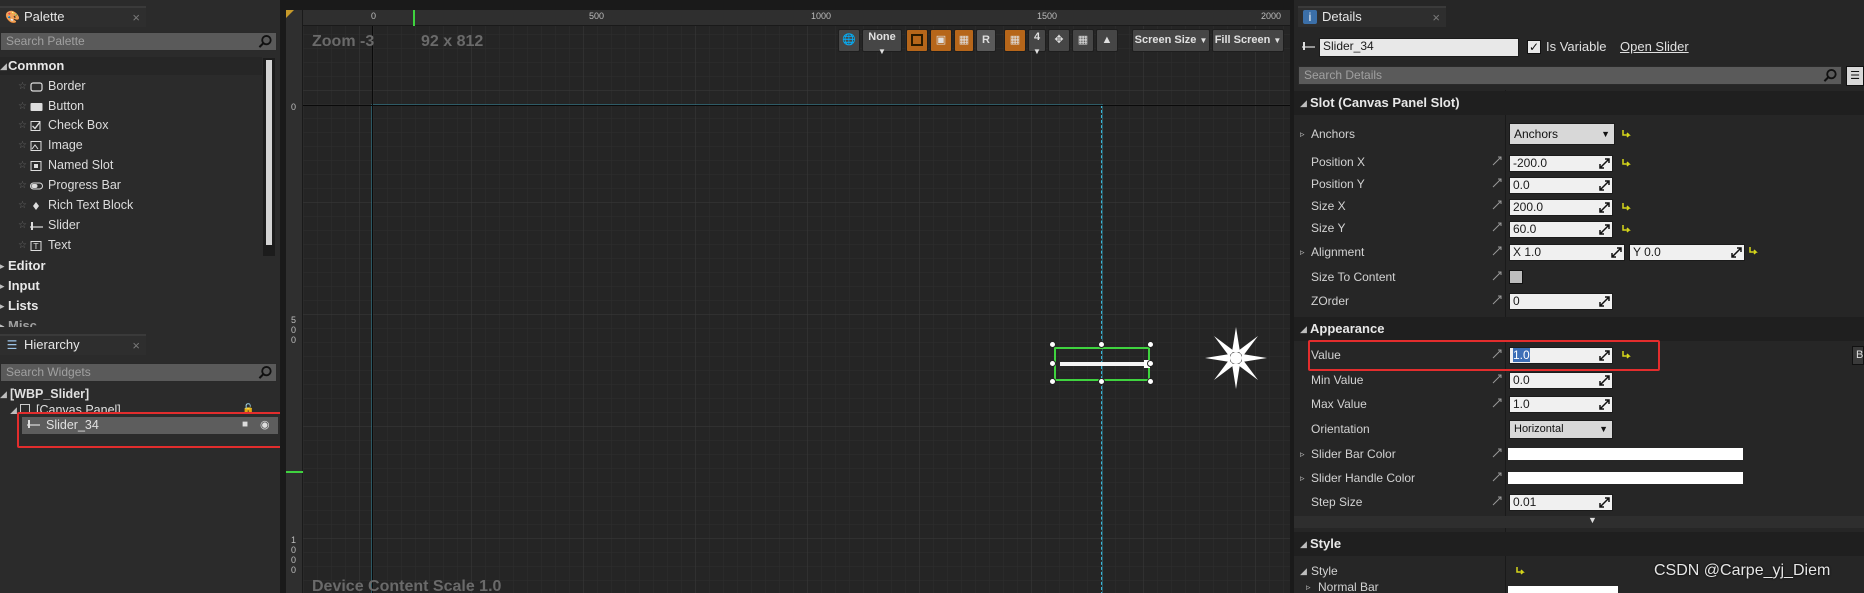 This screenshot has height=593, width=1864. I want to click on zorder-field: 0, so click(1561, 301).